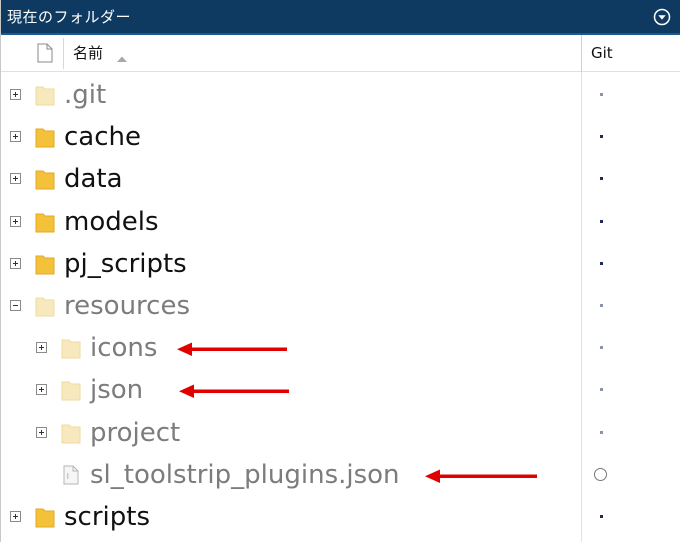  What do you see at coordinates (93, 179) in the screenshot?
I see `tree-item-label: data` at bounding box center [93, 179].